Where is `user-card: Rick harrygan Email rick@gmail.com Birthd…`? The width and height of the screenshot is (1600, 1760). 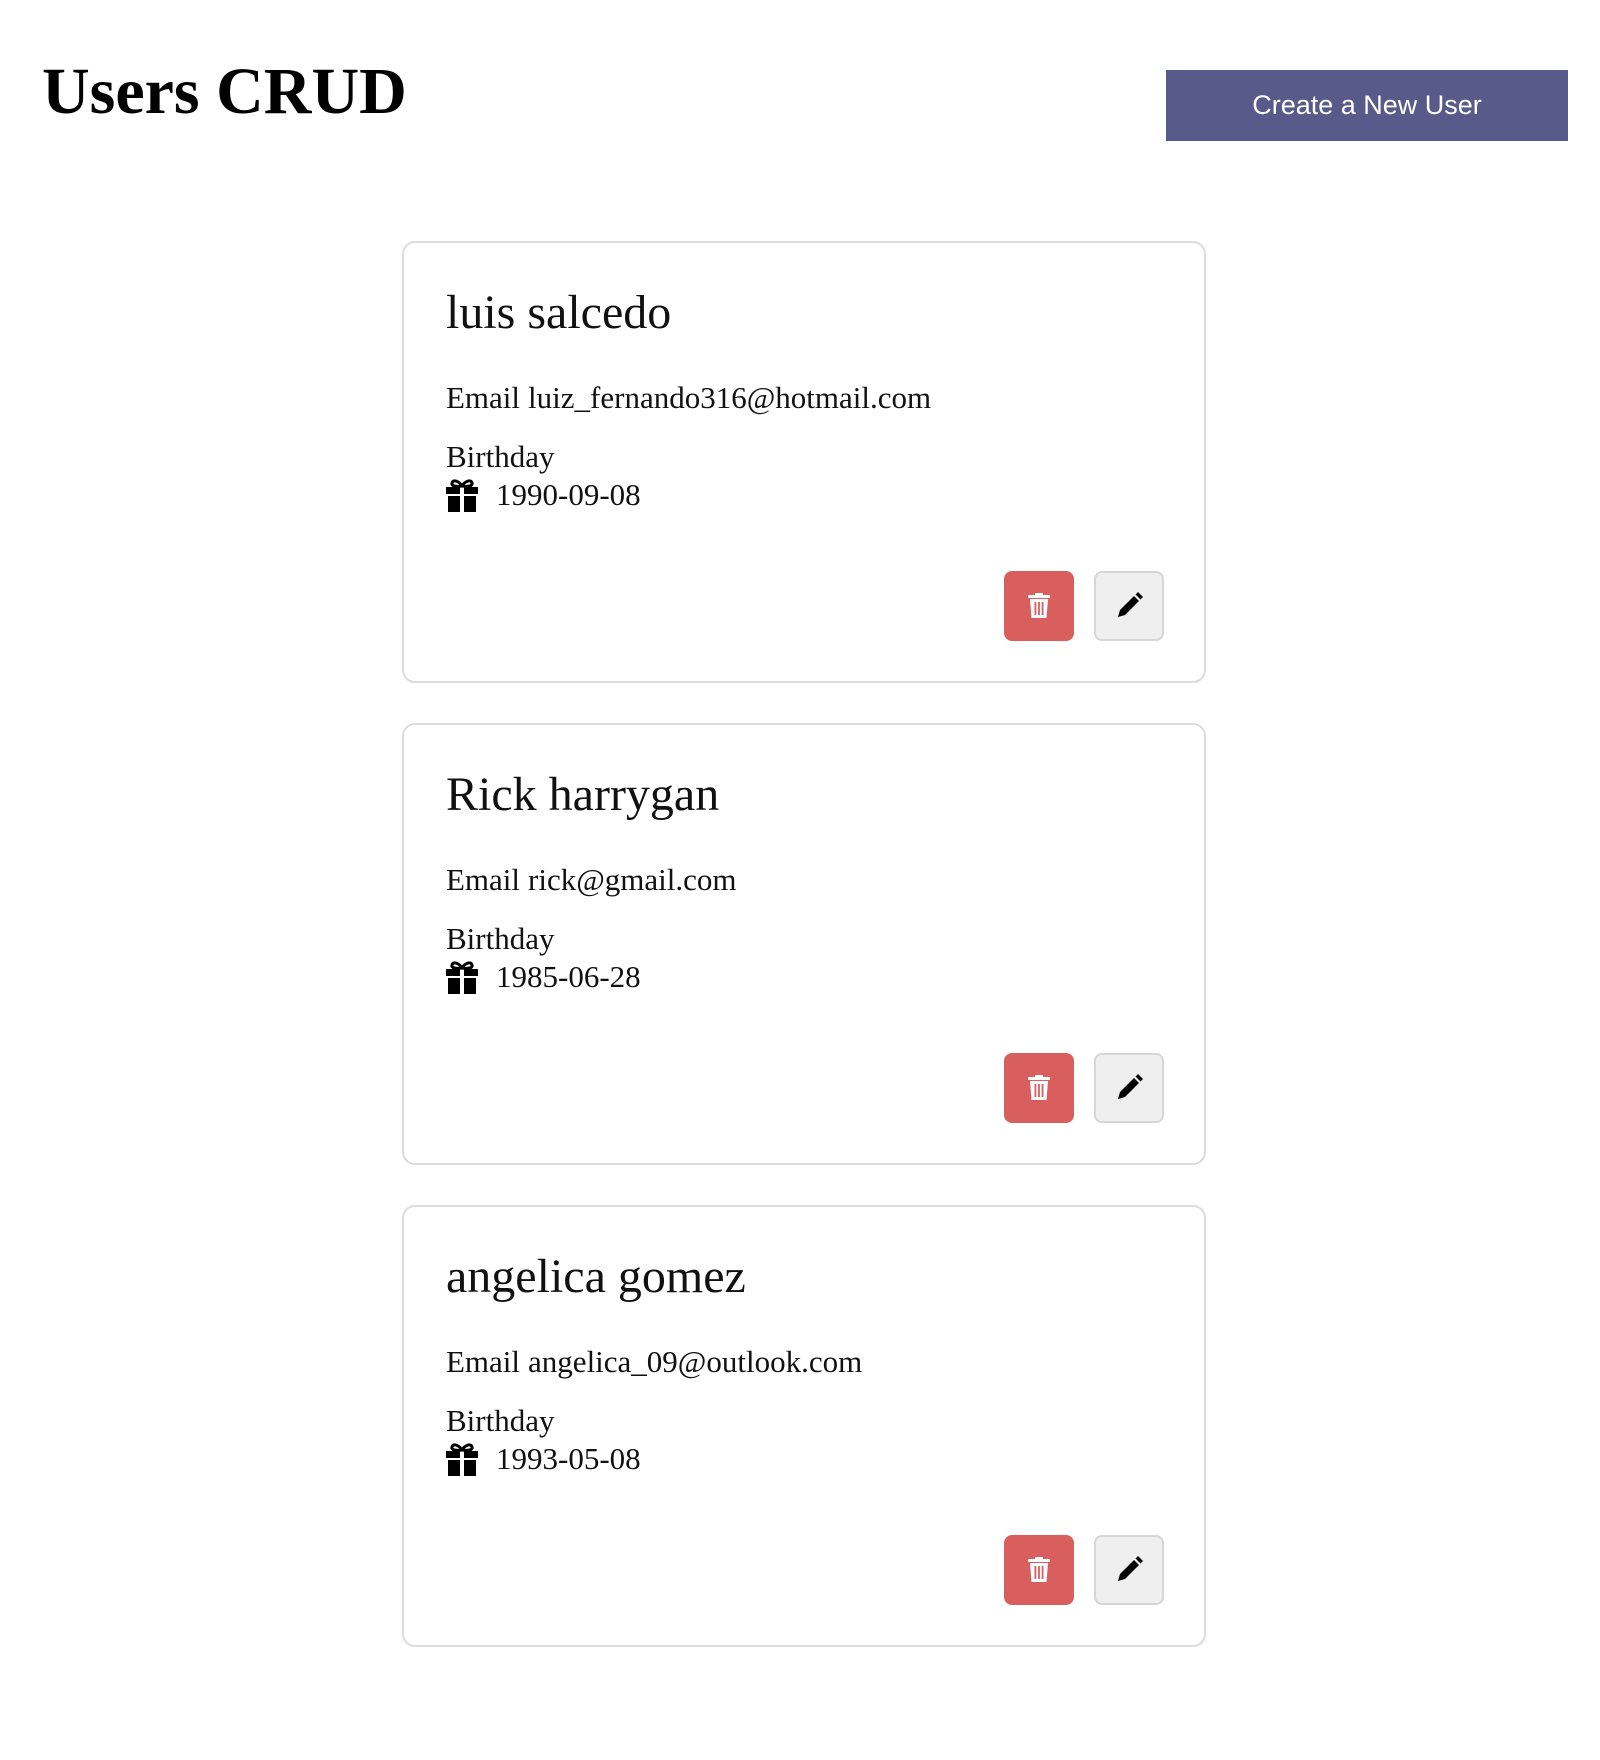 user-card: Rick harrygan Email rick@gmail.com Birthd… is located at coordinates (804, 944).